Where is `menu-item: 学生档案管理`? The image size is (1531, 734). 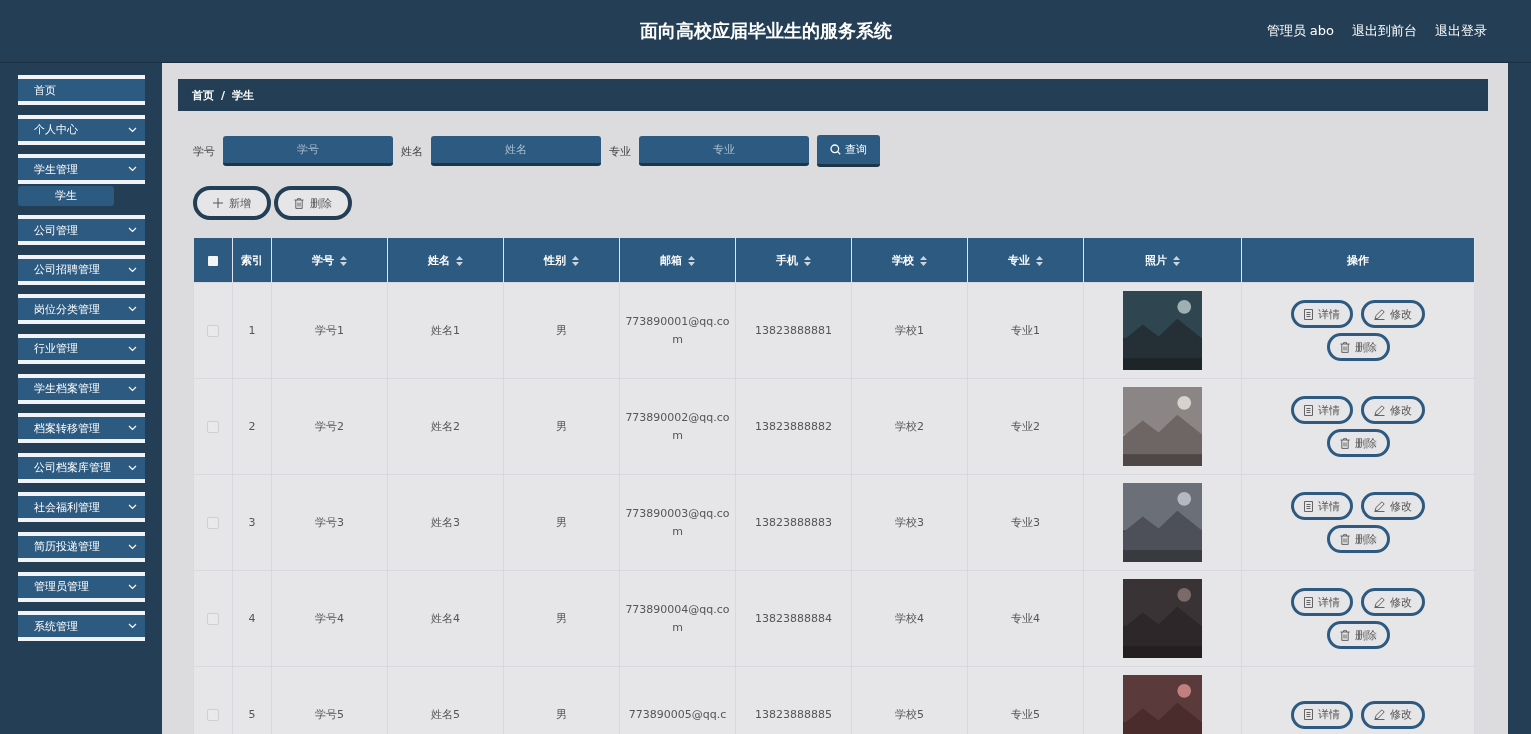 menu-item: 学生档案管理 is located at coordinates (81, 388).